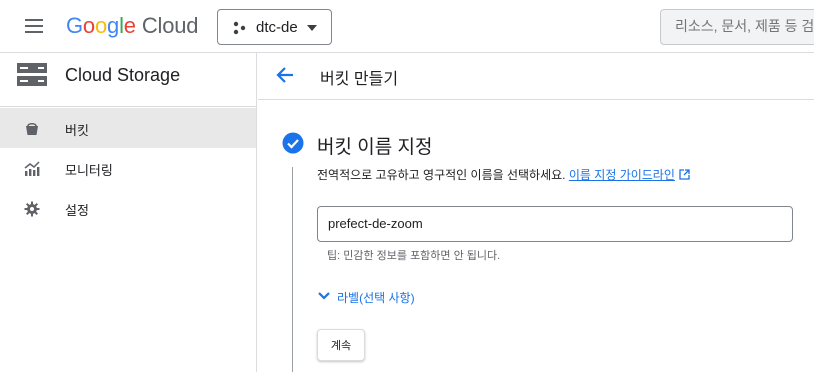 This screenshot has width=814, height=372. Describe the element at coordinates (77, 210) in the screenshot. I see `sidebar-item-label: 설정` at that location.